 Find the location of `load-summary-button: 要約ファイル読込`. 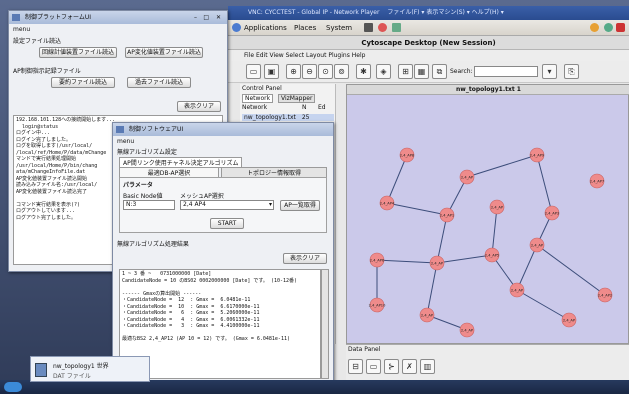

load-summary-button: 要約ファイル読込 is located at coordinates (83, 82).